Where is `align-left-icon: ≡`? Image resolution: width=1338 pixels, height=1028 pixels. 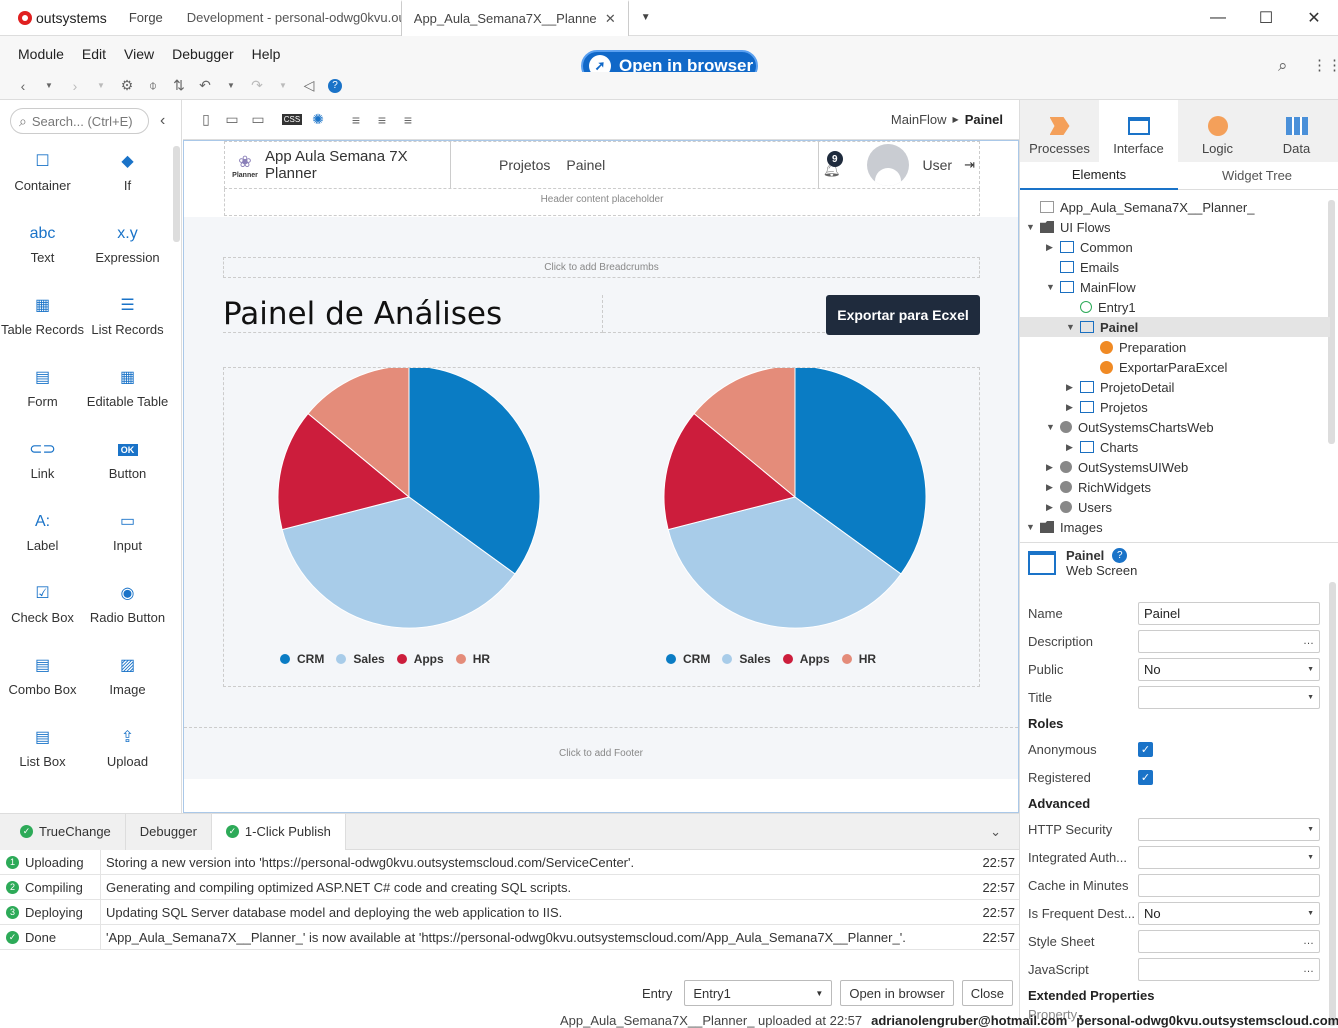
align-left-icon: ≡ is located at coordinates (356, 120).